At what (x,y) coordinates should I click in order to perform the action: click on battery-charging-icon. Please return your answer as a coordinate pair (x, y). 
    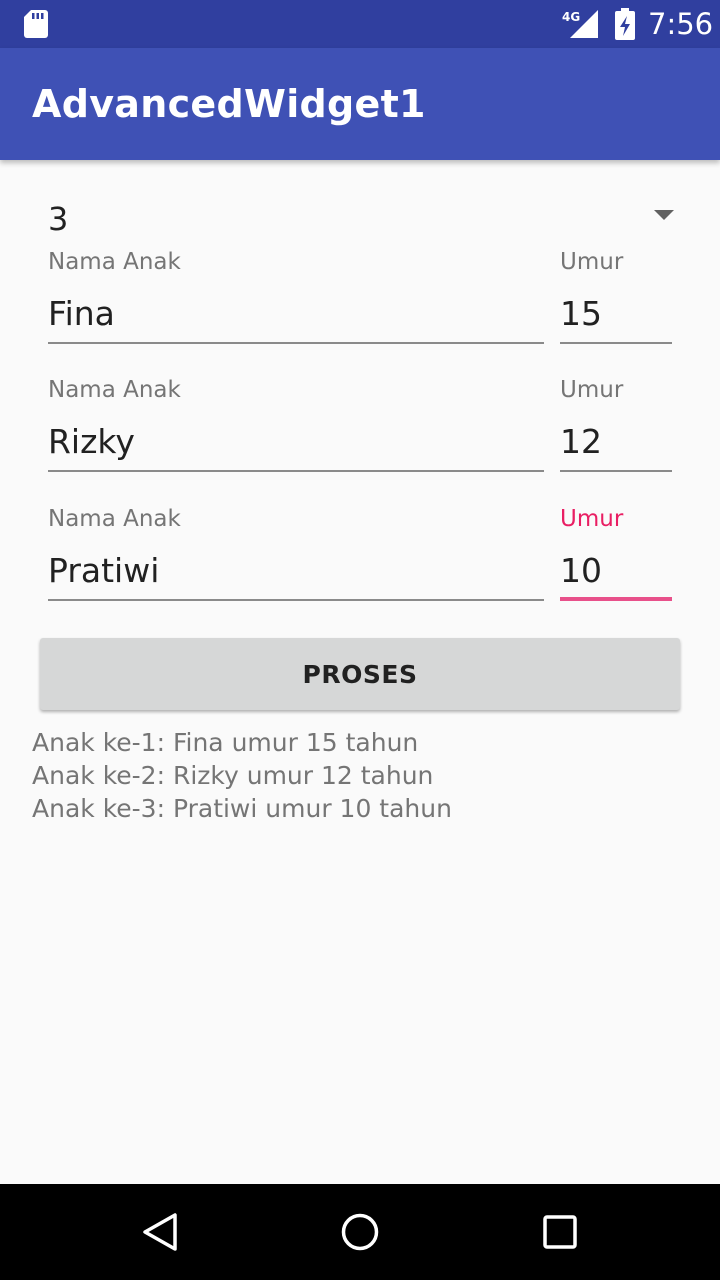
    Looking at the image, I should click on (625, 24).